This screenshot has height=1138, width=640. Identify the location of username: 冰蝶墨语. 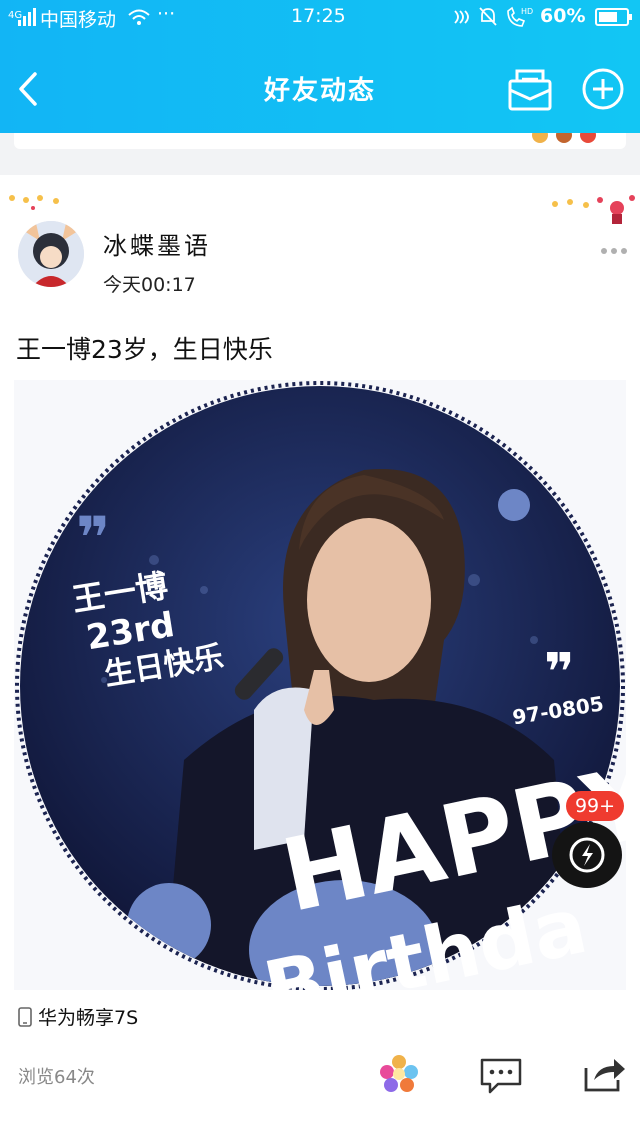
(157, 243).